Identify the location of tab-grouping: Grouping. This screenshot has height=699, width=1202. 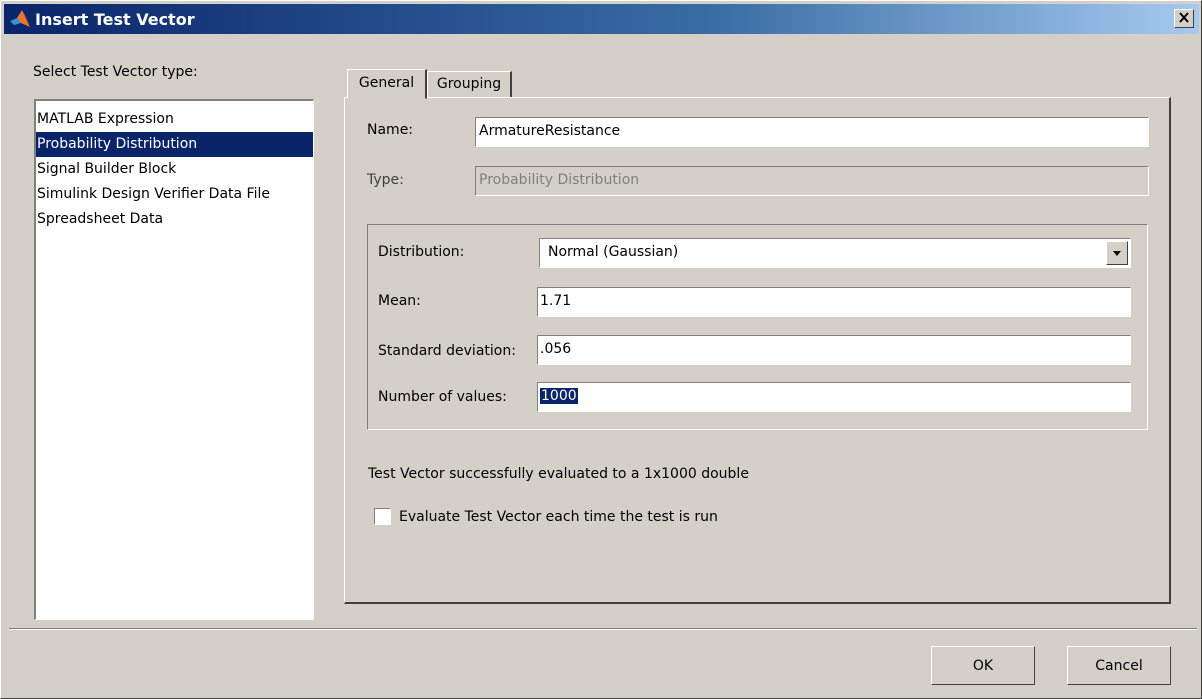
(469, 84).